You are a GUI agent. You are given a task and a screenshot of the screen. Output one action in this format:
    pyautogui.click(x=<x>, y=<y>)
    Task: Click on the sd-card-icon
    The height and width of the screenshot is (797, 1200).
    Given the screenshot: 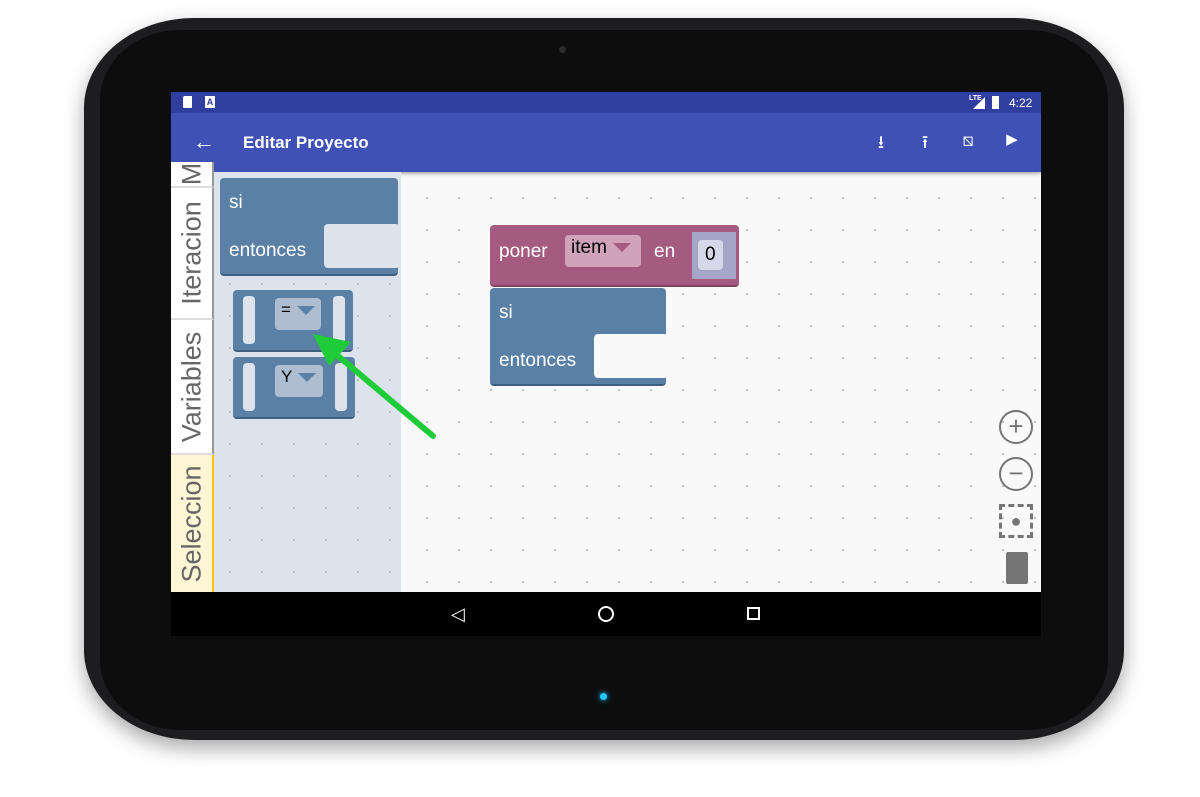 What is the action you would take?
    pyautogui.click(x=187, y=102)
    